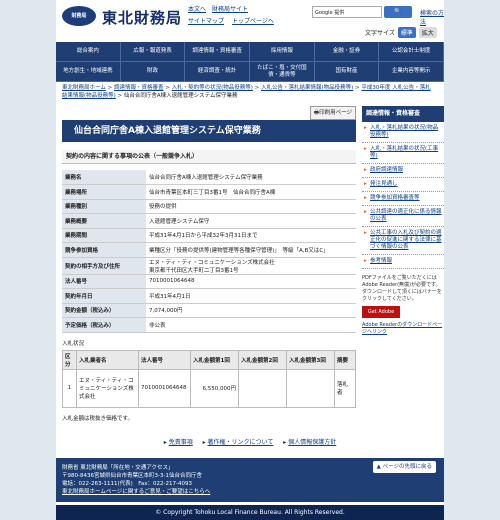 Image resolution: width=500 pixels, height=520 pixels. What do you see at coordinates (381, 316) in the screenshot?
I see `adobe-reader-banner: Get Adobe Reader` at bounding box center [381, 316].